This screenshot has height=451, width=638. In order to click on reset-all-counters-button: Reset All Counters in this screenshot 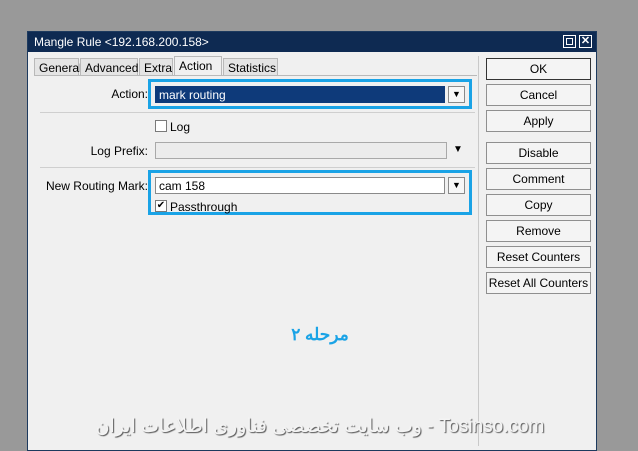, I will do `click(538, 283)`.